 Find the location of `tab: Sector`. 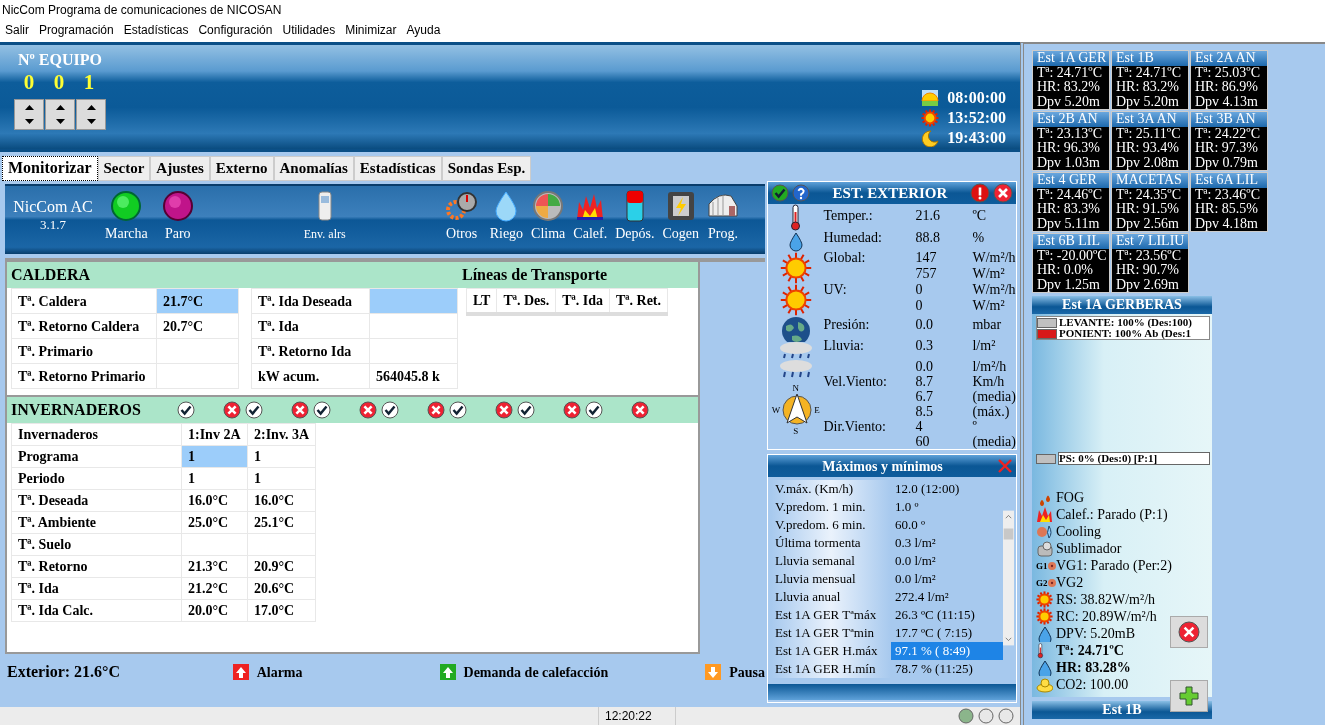

tab: Sector is located at coordinates (124, 168).